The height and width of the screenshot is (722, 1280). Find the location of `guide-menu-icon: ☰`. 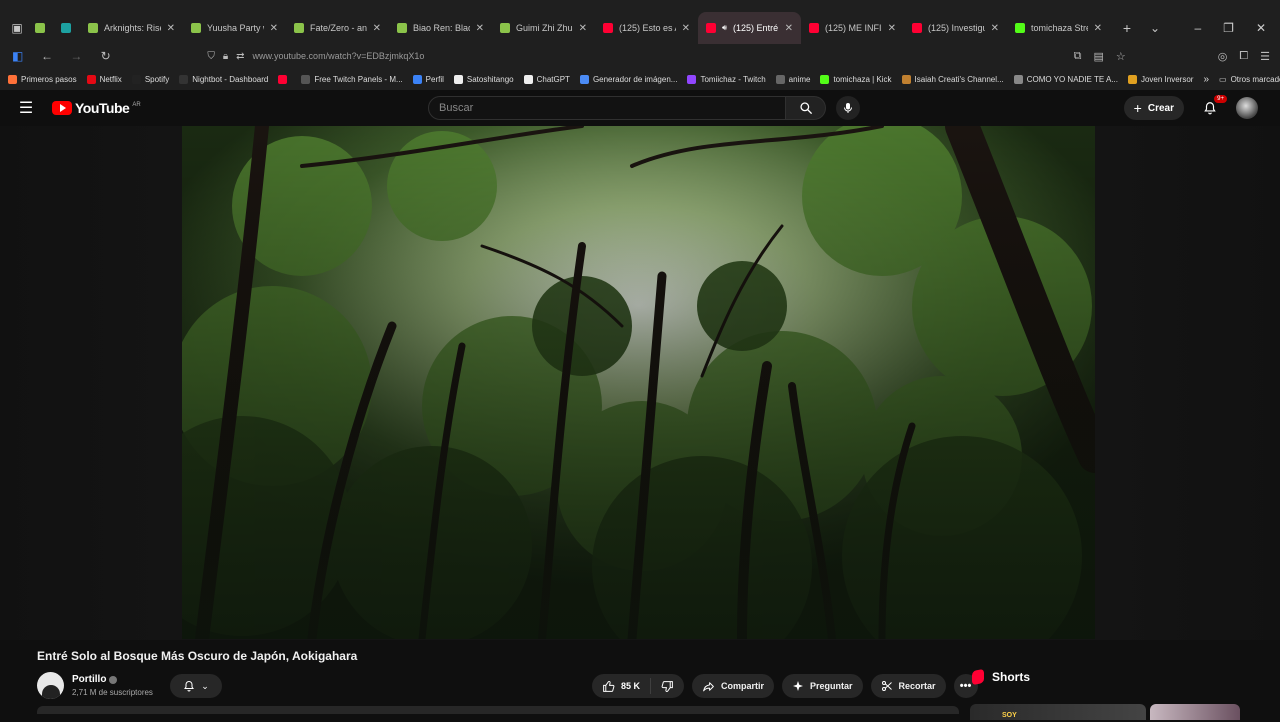

guide-menu-icon: ☰ is located at coordinates (26, 108).